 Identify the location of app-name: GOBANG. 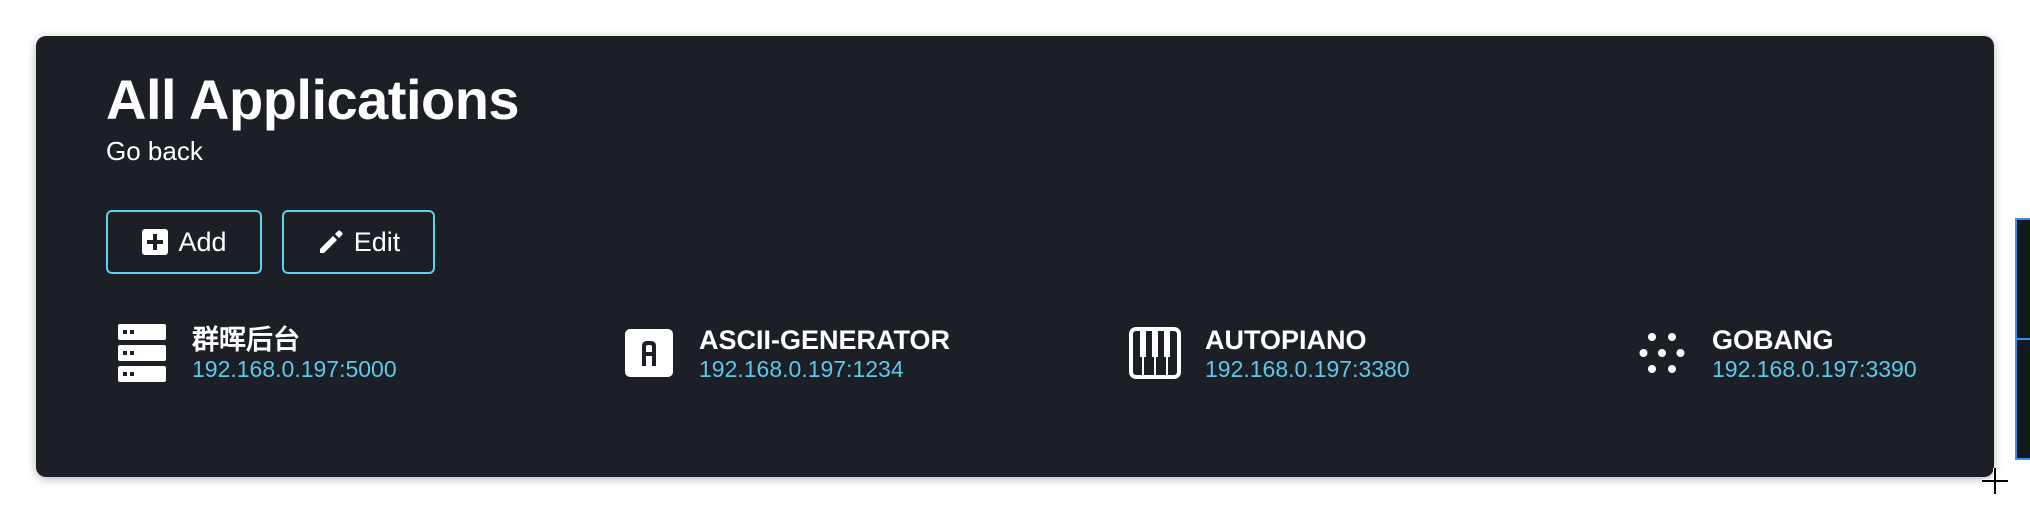
(1773, 340).